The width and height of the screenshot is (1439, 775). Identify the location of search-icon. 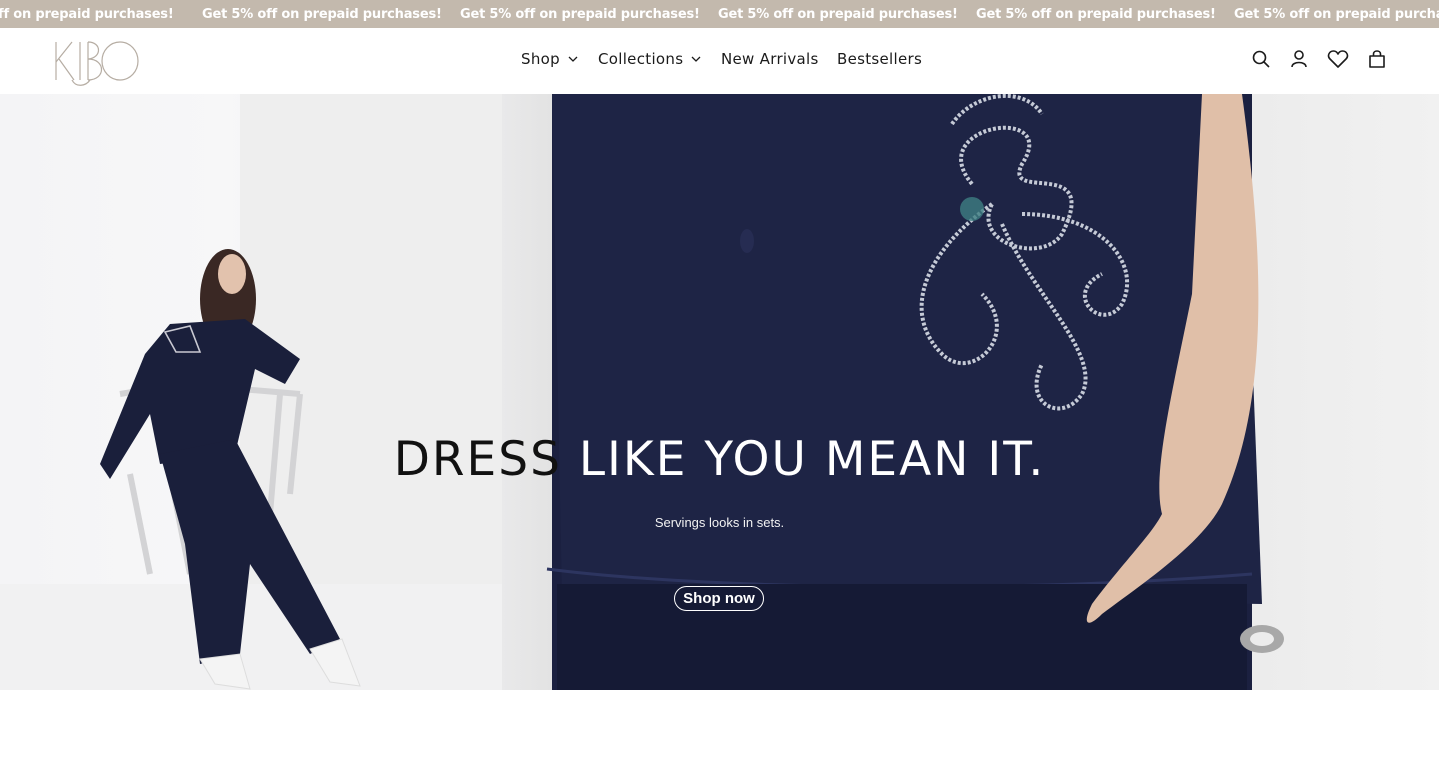
(1261, 59).